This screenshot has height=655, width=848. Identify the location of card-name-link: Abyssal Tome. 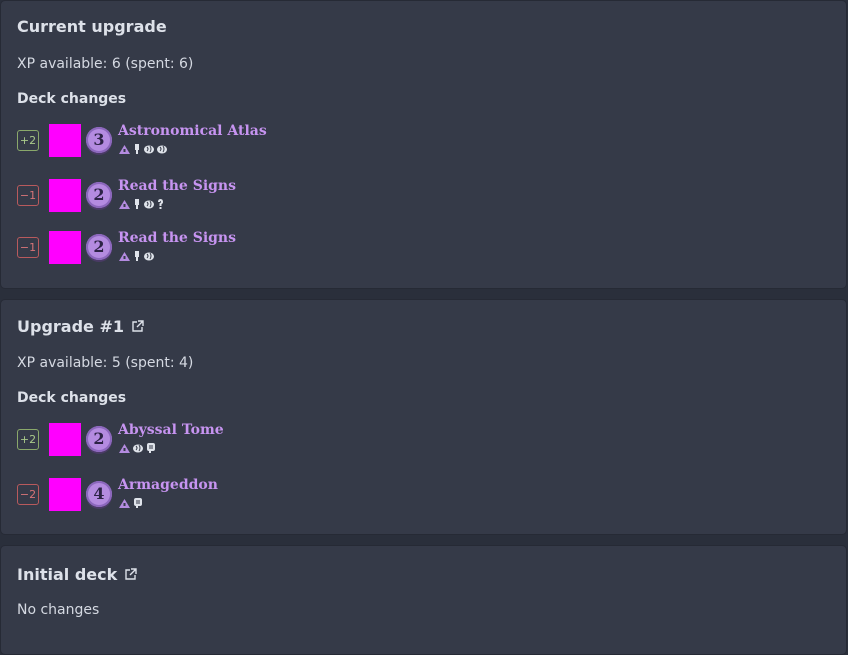
(171, 430).